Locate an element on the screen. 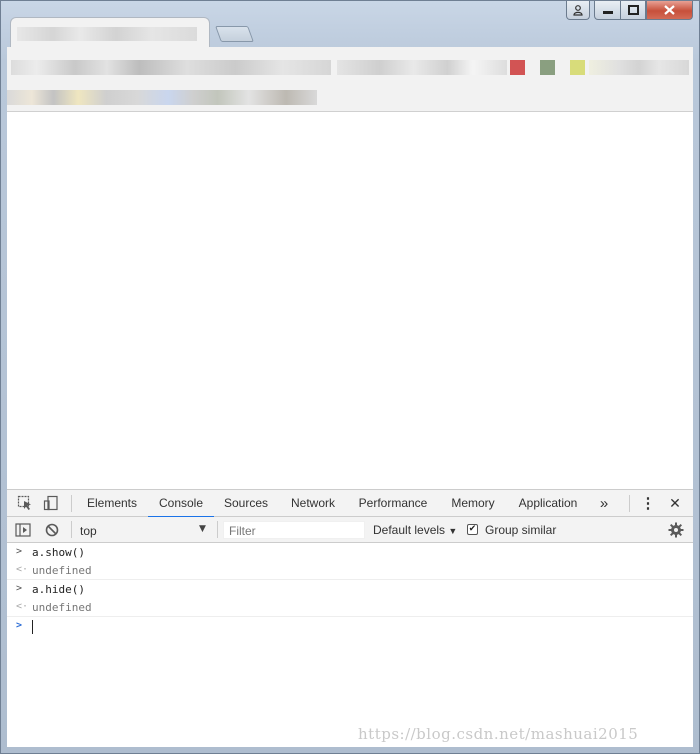 Image resolution: width=700 pixels, height=754 pixels. profile-button is located at coordinates (578, 10).